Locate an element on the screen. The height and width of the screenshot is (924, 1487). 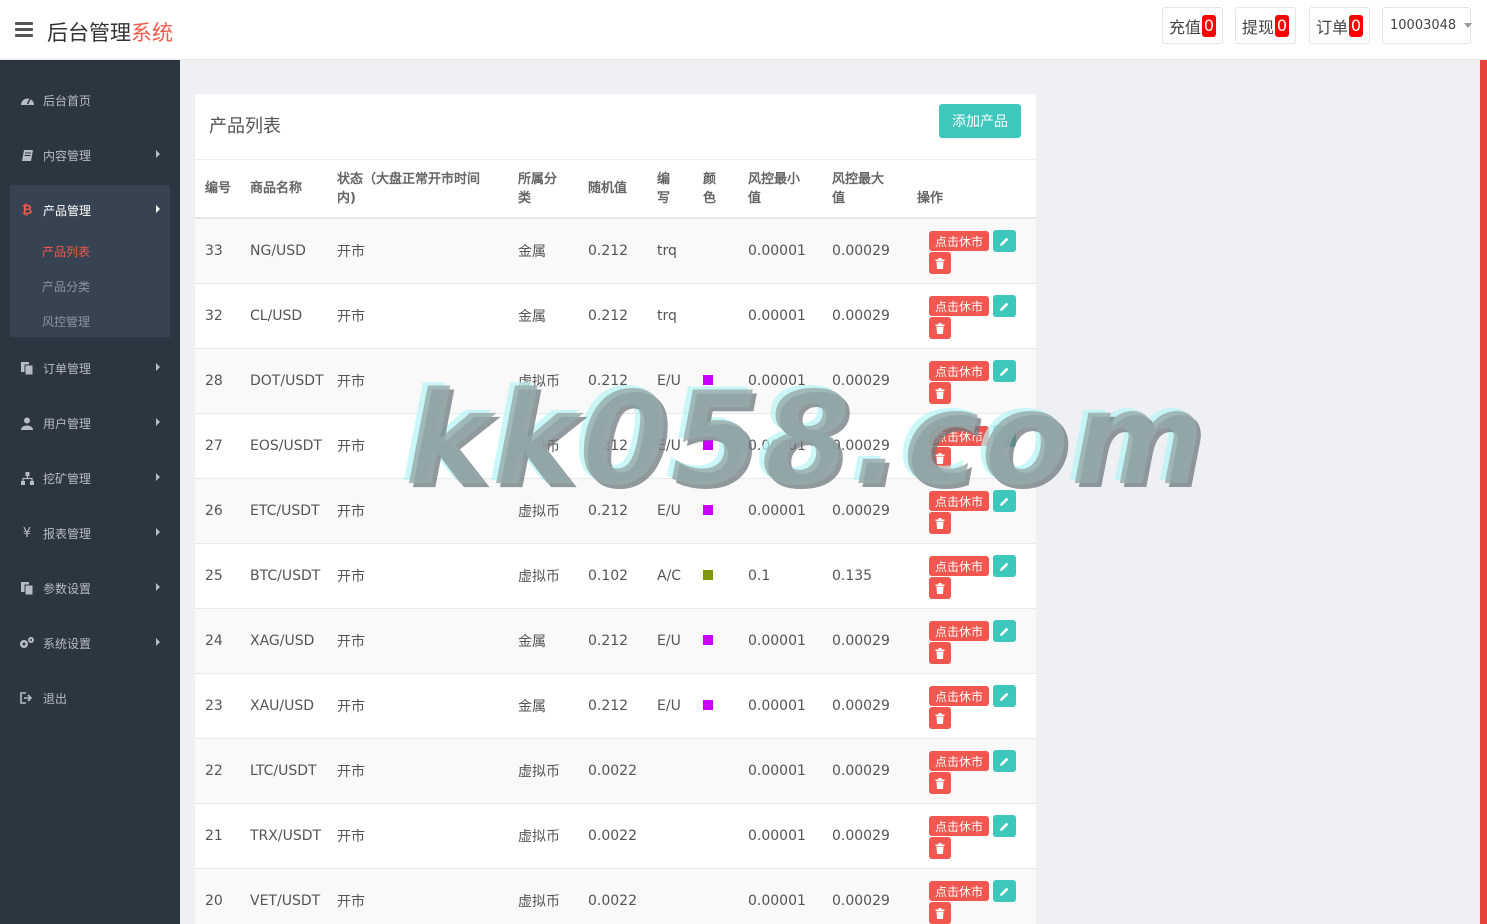
cell-color is located at coordinates (715, 251).